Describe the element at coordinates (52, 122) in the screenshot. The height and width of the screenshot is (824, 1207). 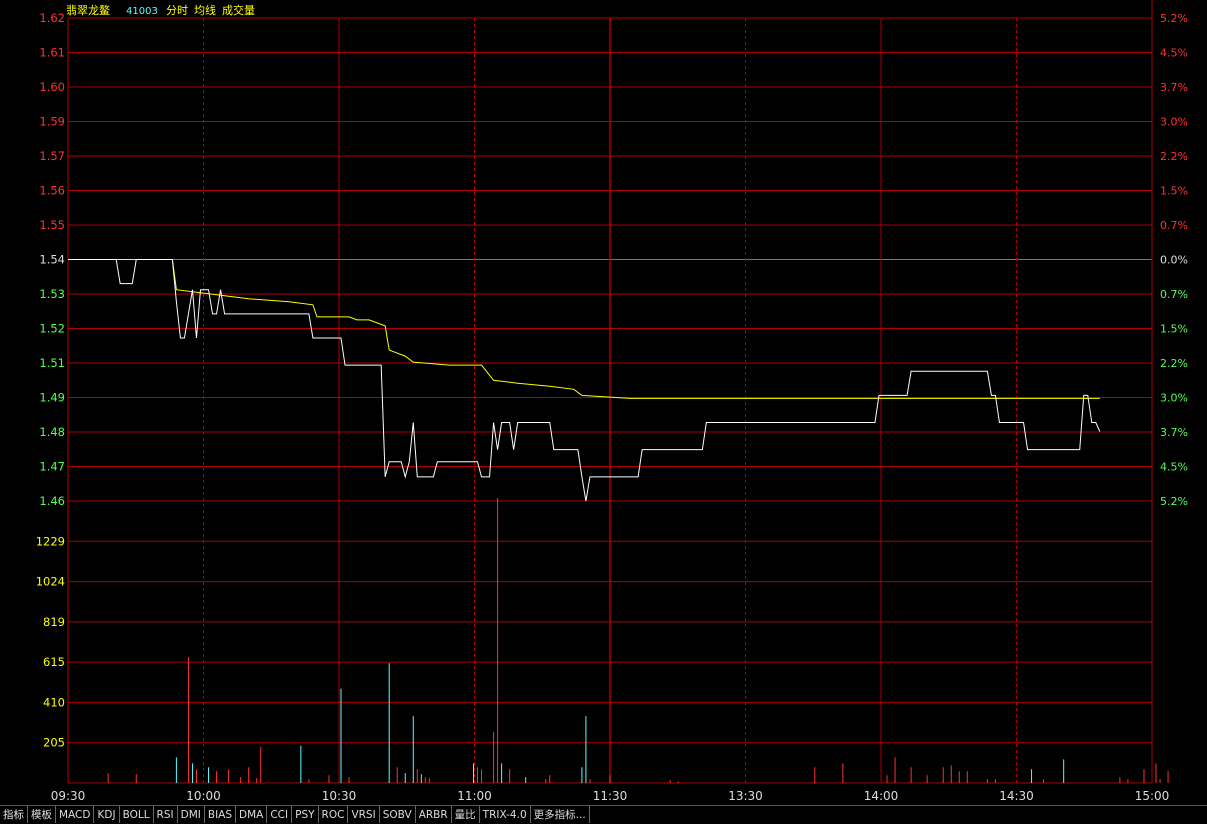
I see `price-tick: 1.59` at that location.